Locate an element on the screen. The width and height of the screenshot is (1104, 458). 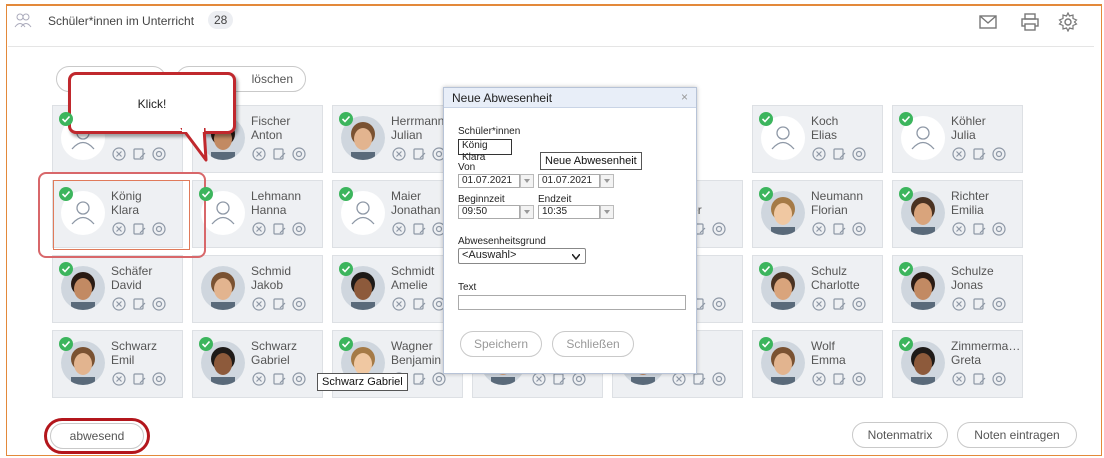
student-name: Richter Emilia is located at coordinates (986, 203).